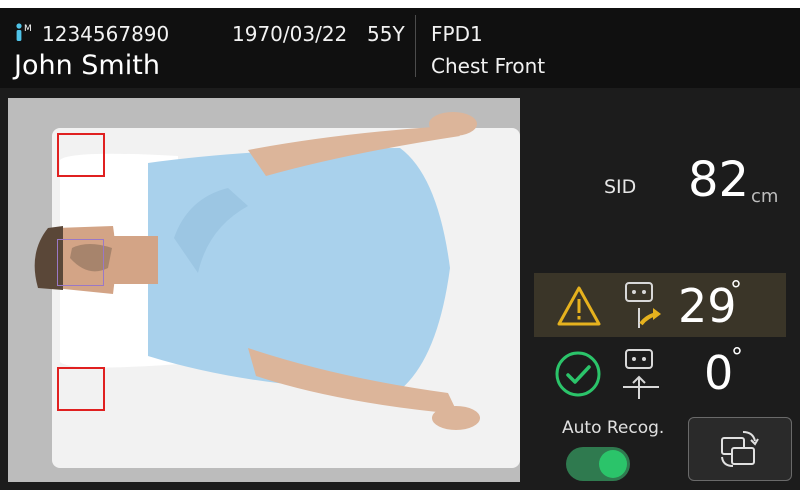  Describe the element at coordinates (400, 4) in the screenshot. I see `top-edge` at that location.